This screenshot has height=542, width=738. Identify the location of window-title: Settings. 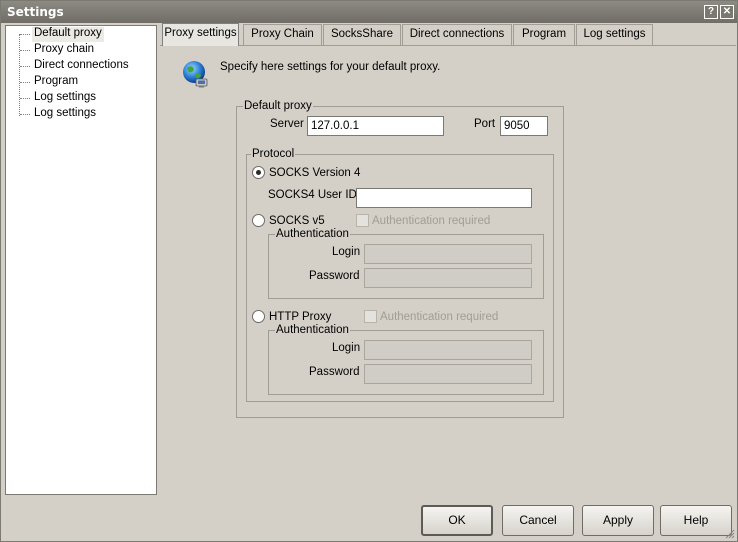
(35, 12).